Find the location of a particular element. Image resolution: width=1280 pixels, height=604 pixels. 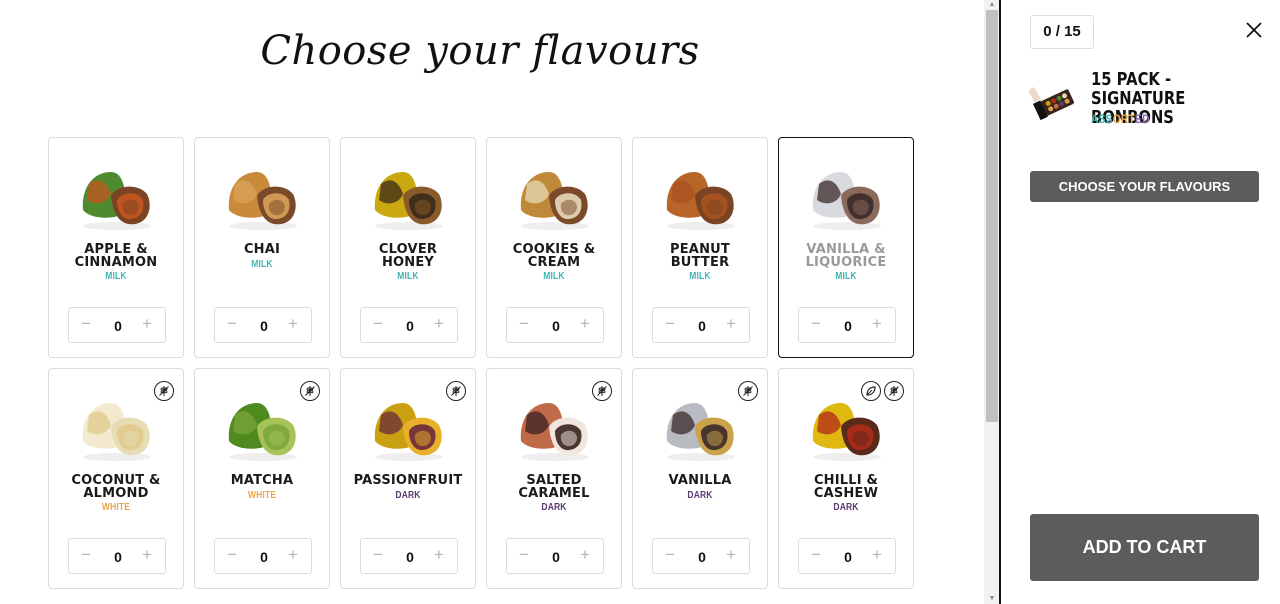

flavour-card: APPLE & CINNAMON MILK − 0 + is located at coordinates (116, 247).